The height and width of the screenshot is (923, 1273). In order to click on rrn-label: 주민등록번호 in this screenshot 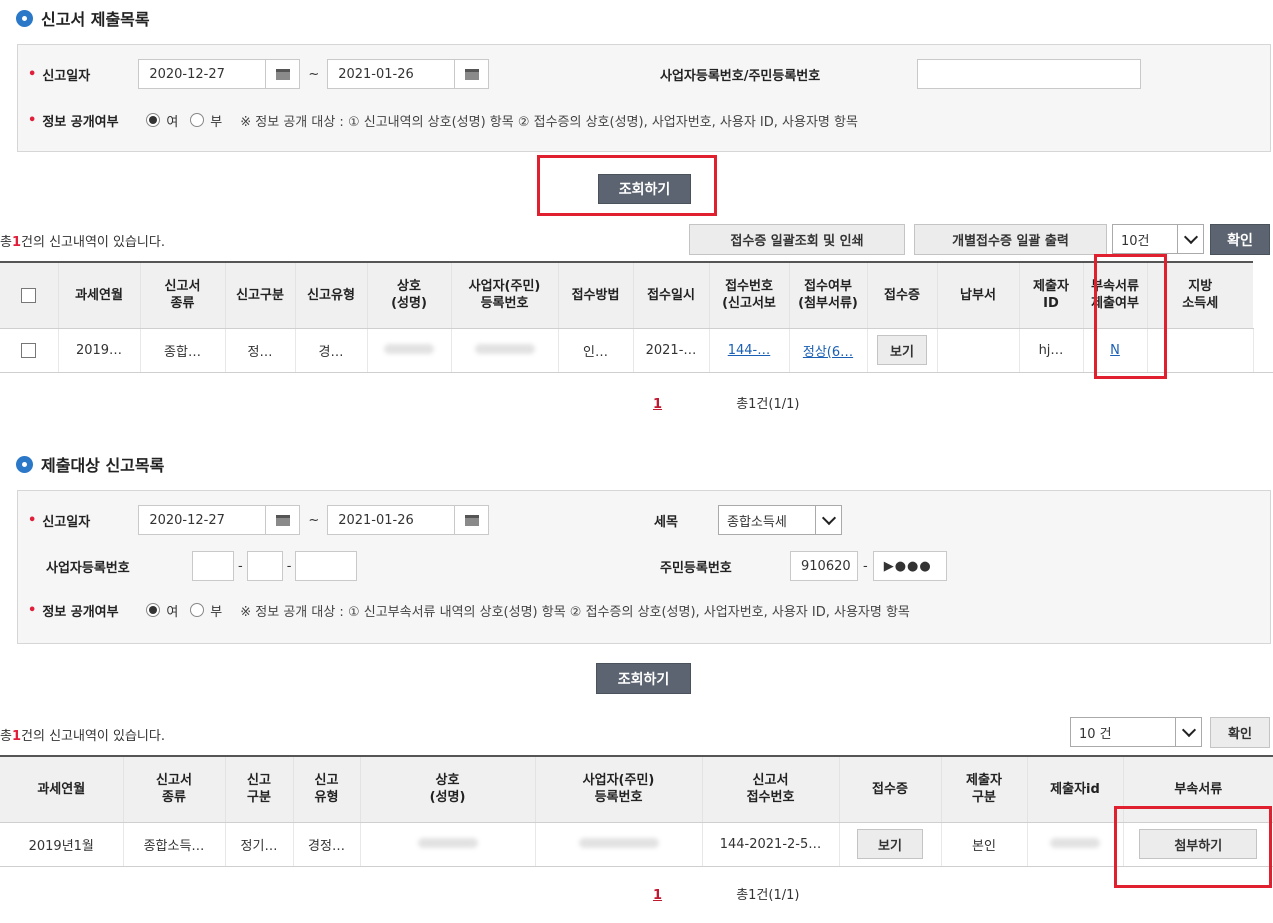, I will do `click(696, 568)`.